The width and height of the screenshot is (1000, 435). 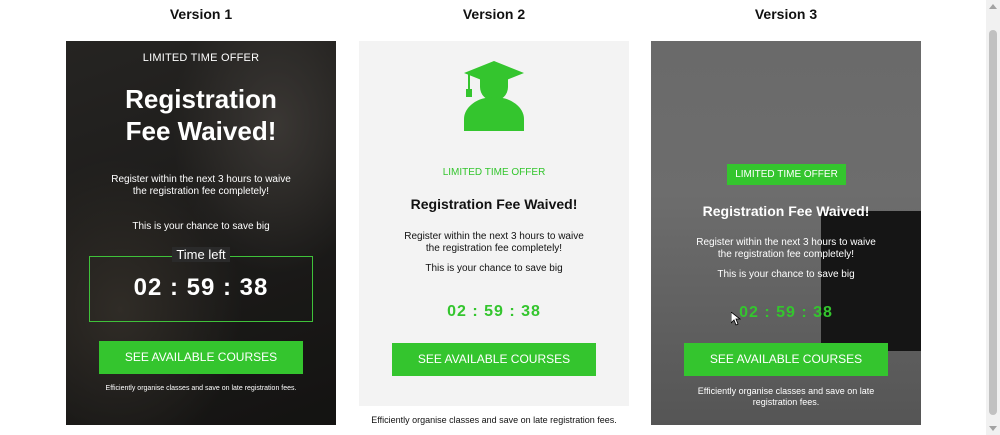 I want to click on offer-eyebrow-badge: LIMITED TIME OFFER, so click(x=786, y=174).